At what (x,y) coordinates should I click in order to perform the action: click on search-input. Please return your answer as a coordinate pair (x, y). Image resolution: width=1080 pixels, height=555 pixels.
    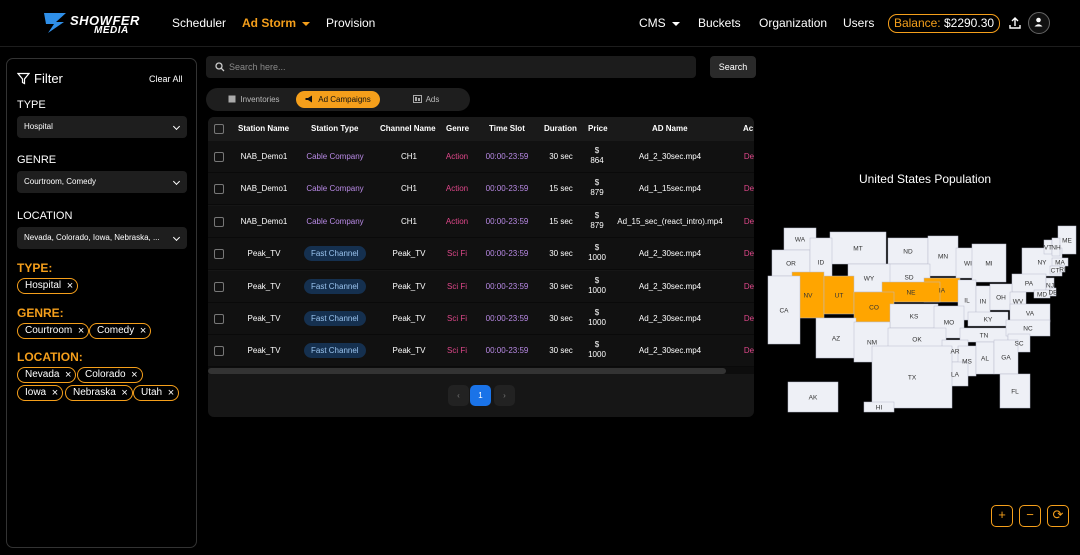
    Looking at the image, I should click on (459, 67).